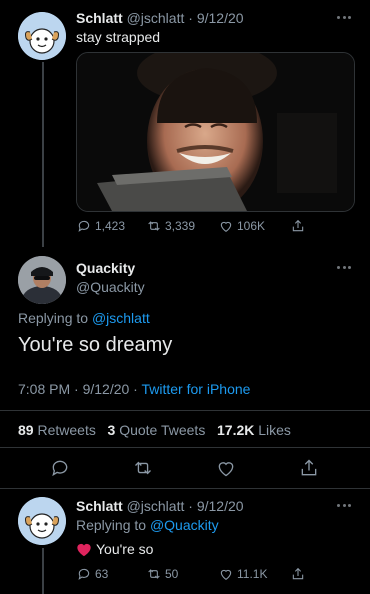 The height and width of the screenshot is (594, 370). What do you see at coordinates (26, 430) in the screenshot?
I see `retweets-count: 89` at bounding box center [26, 430].